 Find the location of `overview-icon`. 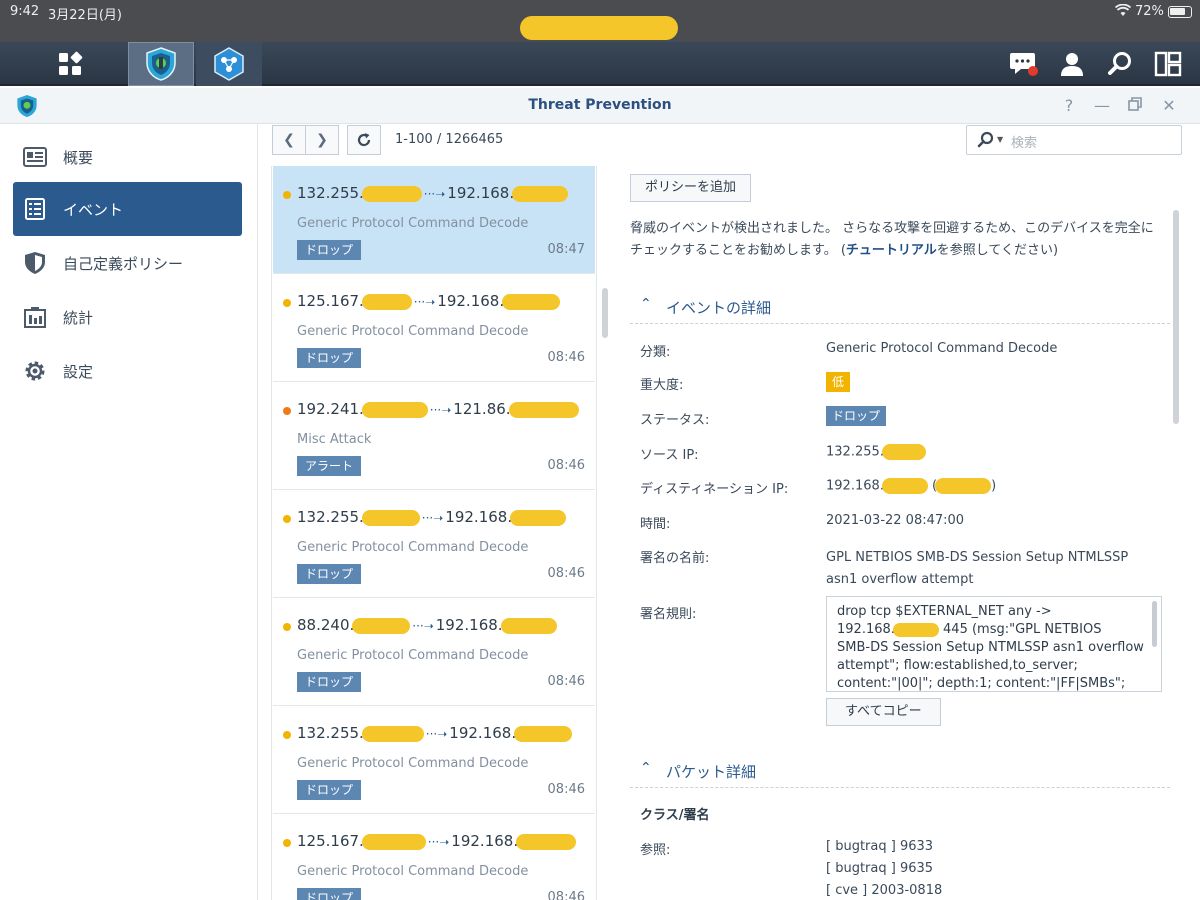

overview-icon is located at coordinates (35, 157).